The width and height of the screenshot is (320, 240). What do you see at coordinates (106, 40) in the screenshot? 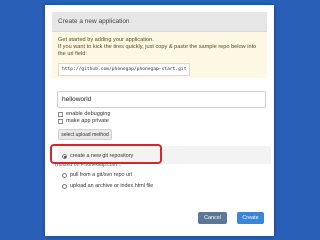
I see `intro-line-1: Get started by adding your application.` at bounding box center [106, 40].